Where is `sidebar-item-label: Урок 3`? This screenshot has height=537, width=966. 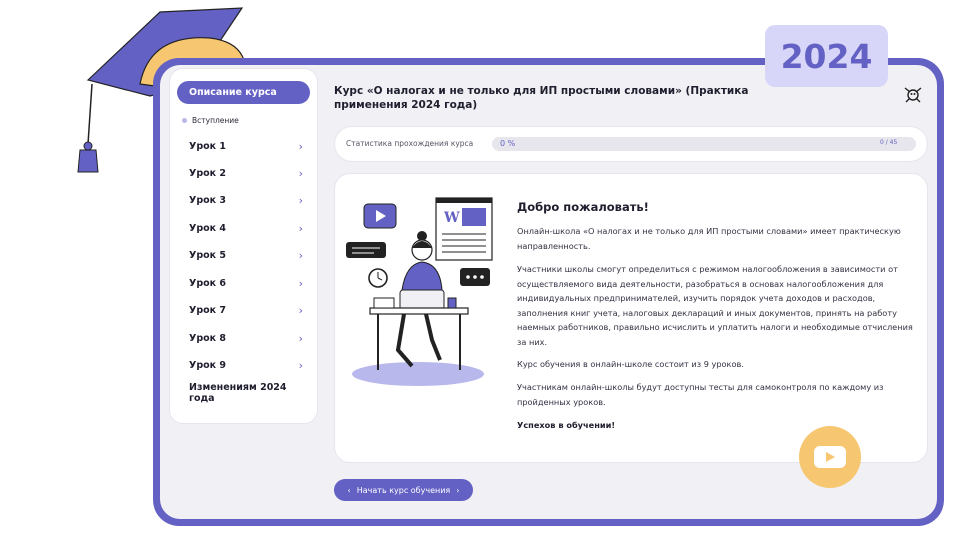 sidebar-item-label: Урок 3 is located at coordinates (208, 200).